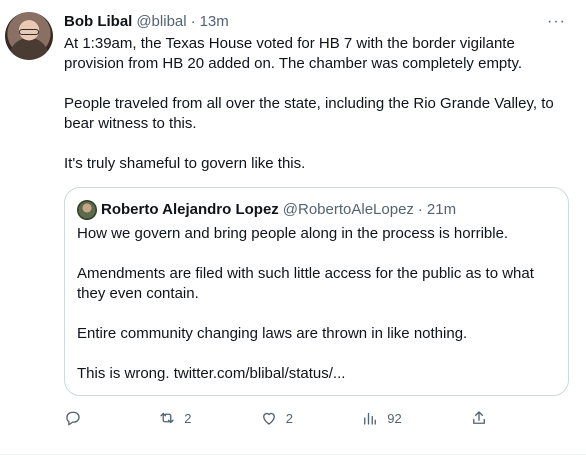  What do you see at coordinates (167, 418) in the screenshot?
I see `retweet-icon` at bounding box center [167, 418].